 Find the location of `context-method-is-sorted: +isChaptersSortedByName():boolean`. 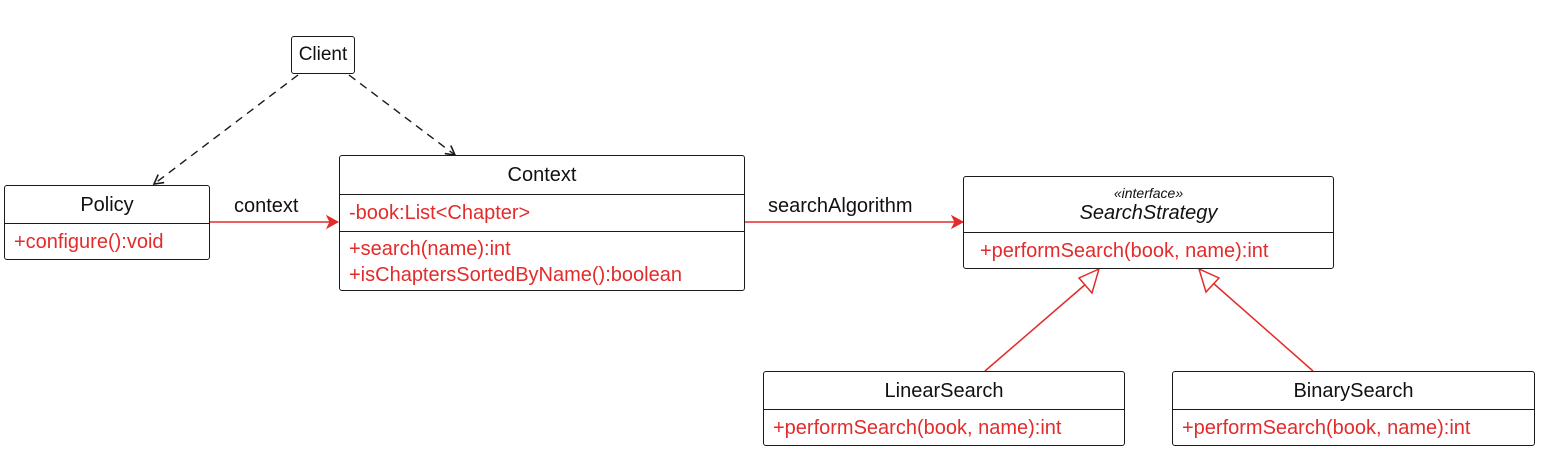

context-method-is-sorted: +isChaptersSortedByName():boolean is located at coordinates (515, 275).